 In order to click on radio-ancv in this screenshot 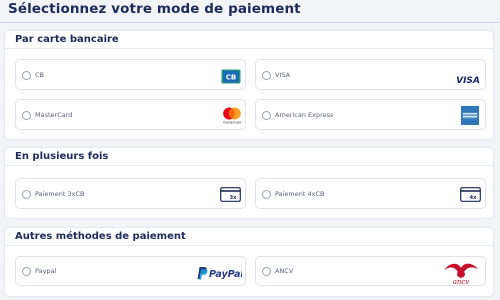, I will do `click(266, 271)`.